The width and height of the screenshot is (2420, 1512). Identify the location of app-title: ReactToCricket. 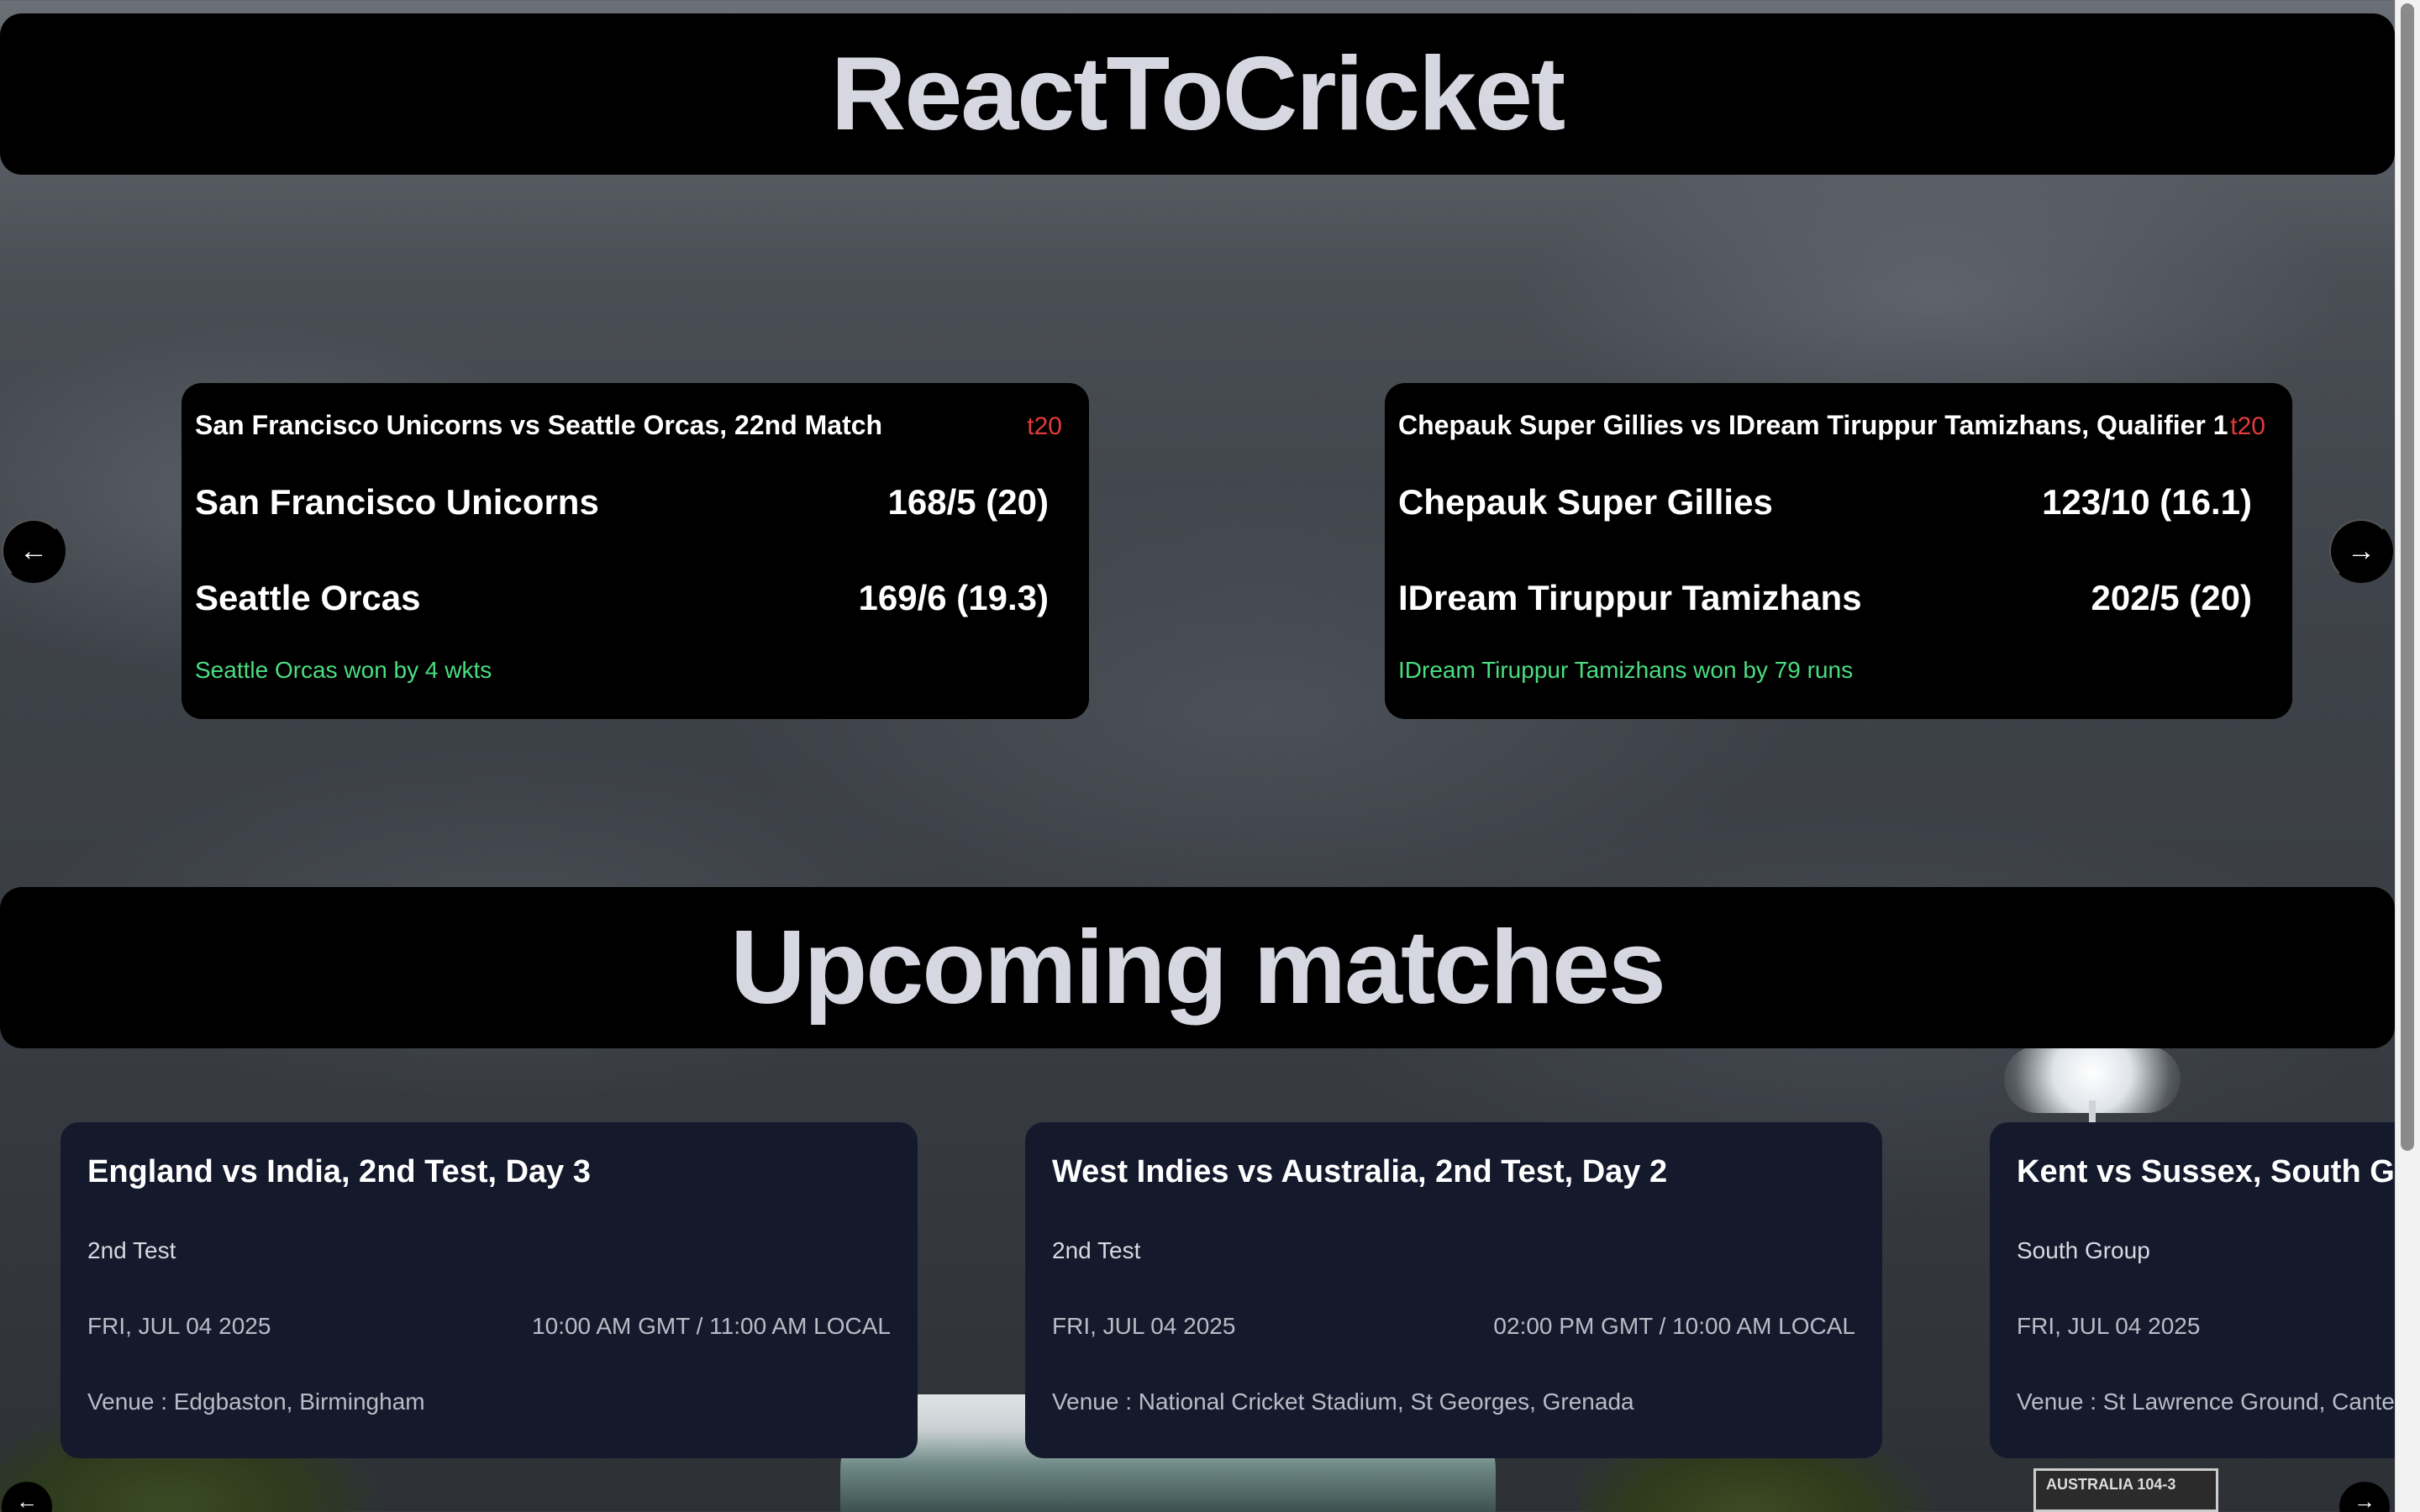
(1197, 94).